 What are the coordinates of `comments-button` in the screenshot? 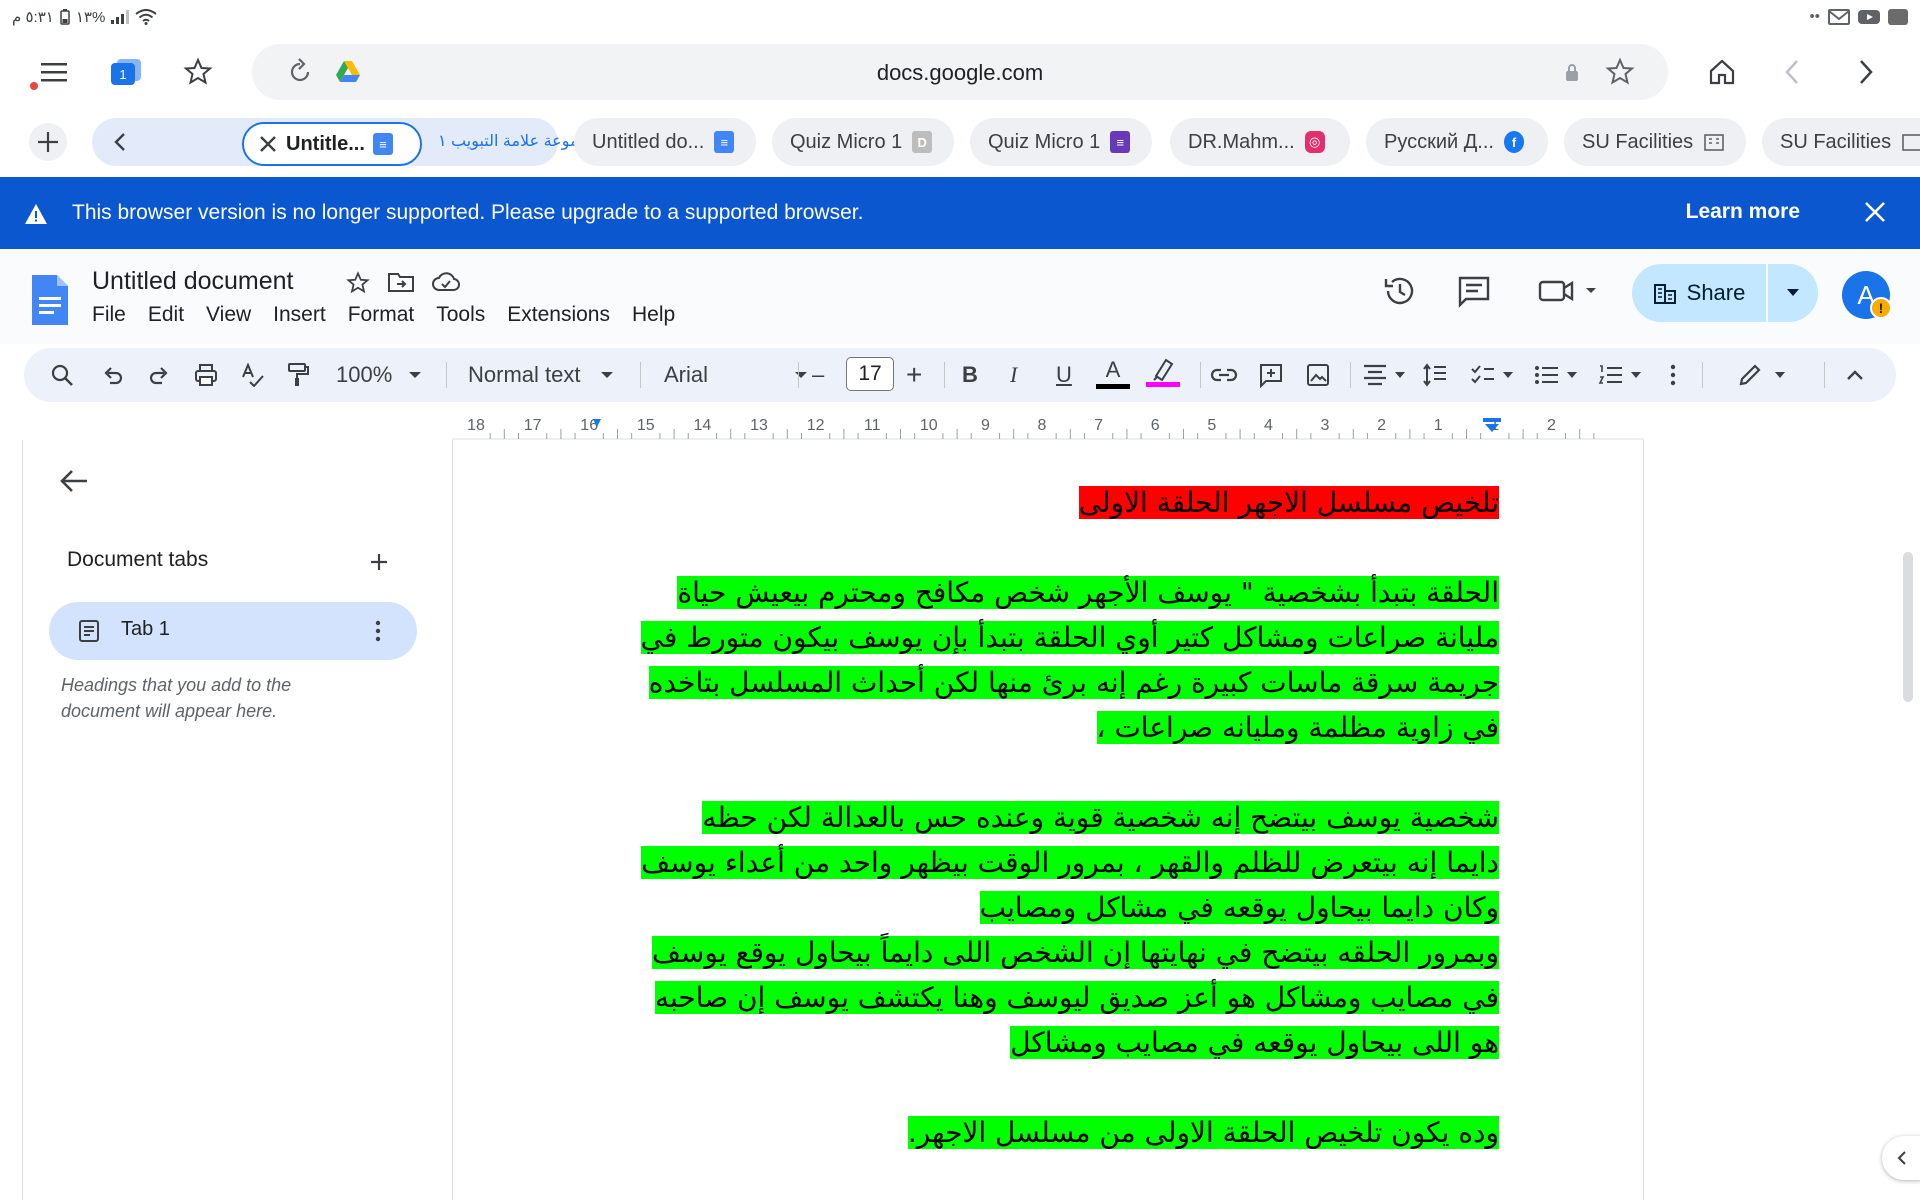 It's located at (1474, 293).